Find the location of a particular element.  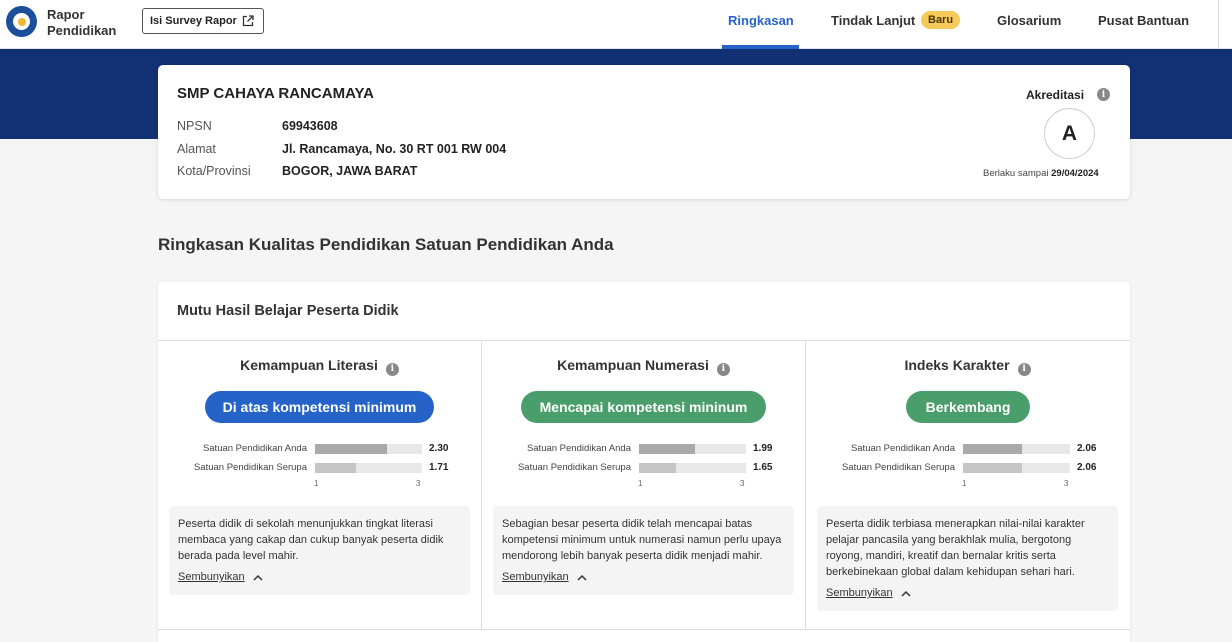

bar-row-school: Satuan Pendidikan Anda 2.06 is located at coordinates (967, 449).